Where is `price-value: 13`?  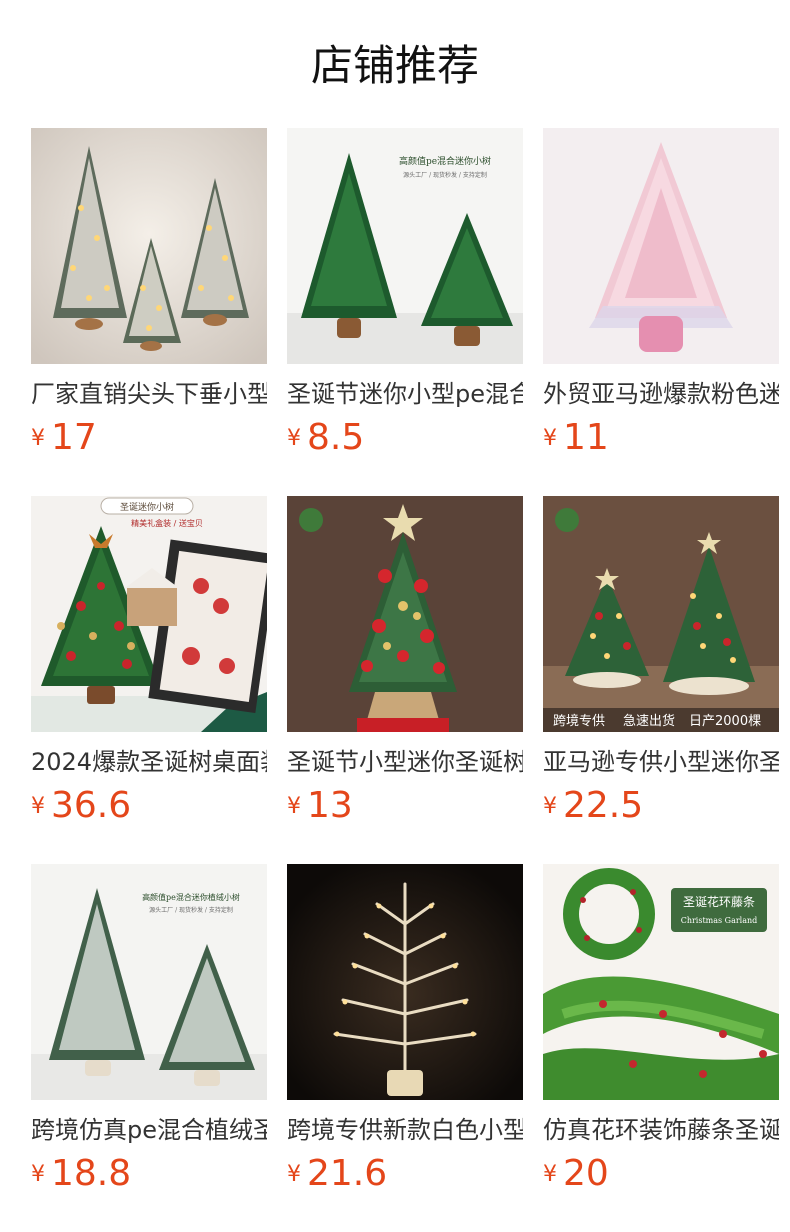 price-value: 13 is located at coordinates (330, 805).